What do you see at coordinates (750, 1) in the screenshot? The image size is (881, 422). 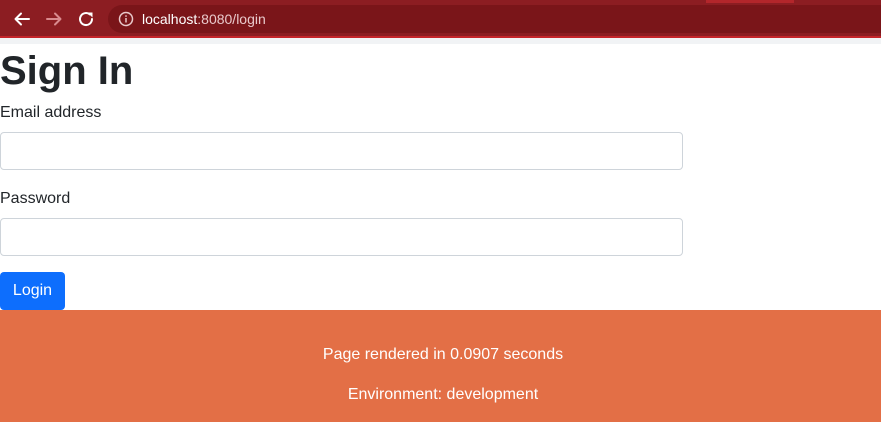 I see `tab-accent` at bounding box center [750, 1].